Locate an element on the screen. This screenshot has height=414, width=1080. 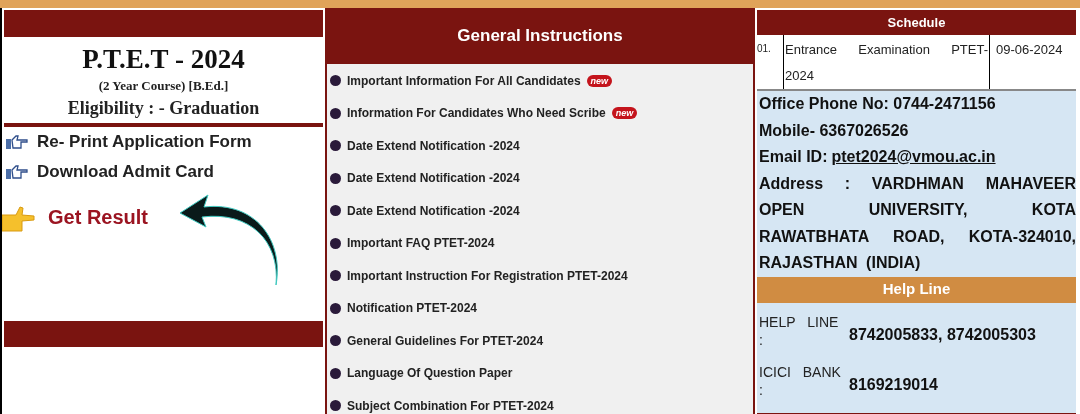
instruction-link: Subject Combination For PTET-2024 is located at coordinates (450, 405).